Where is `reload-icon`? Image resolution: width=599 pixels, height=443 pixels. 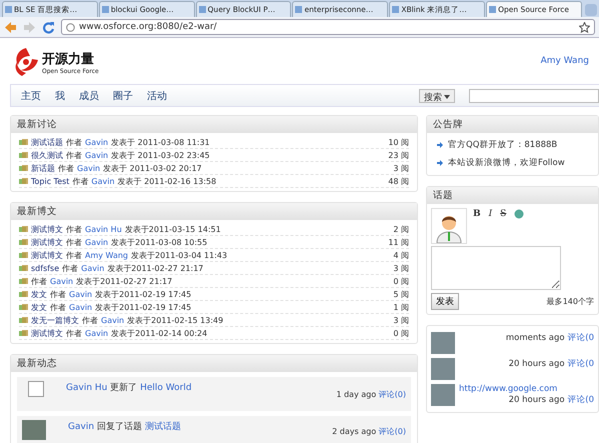
reload-icon is located at coordinates (48, 27).